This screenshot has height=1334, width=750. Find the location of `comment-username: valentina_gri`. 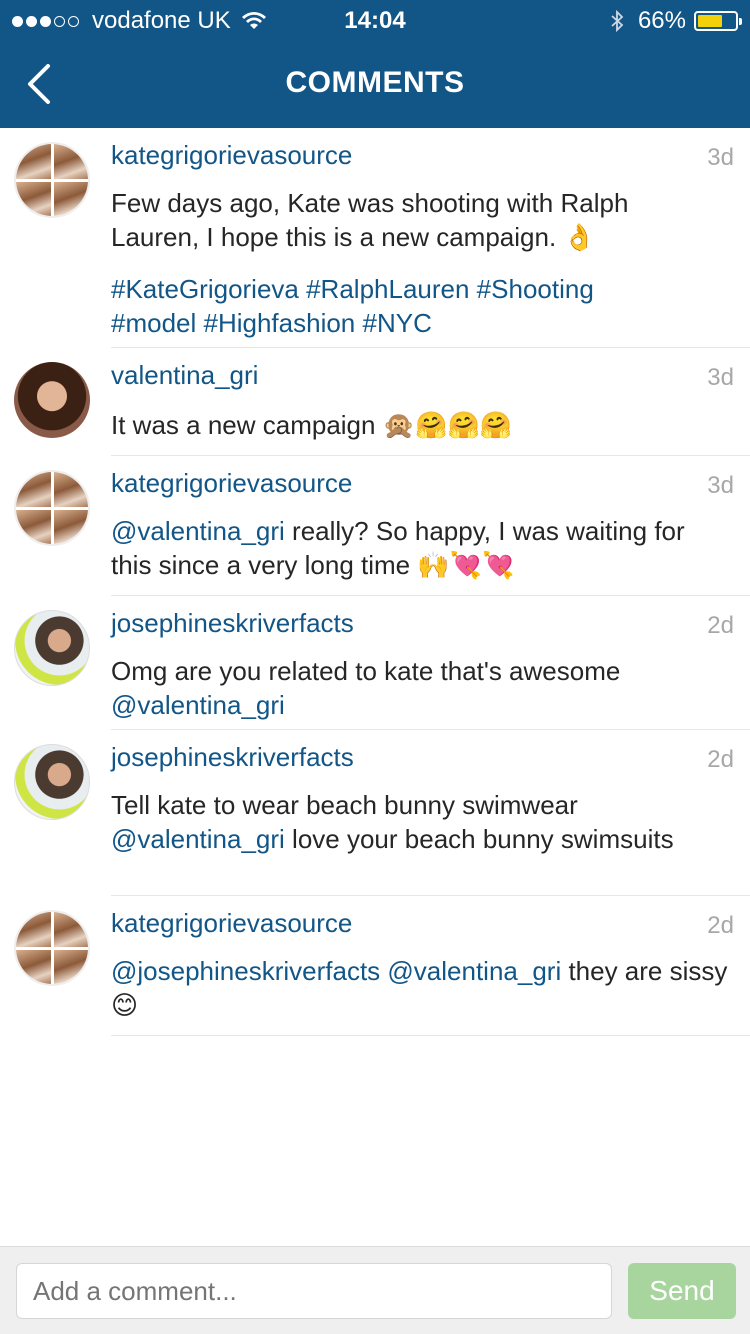

comment-username: valentina_gri is located at coordinates (184, 375).